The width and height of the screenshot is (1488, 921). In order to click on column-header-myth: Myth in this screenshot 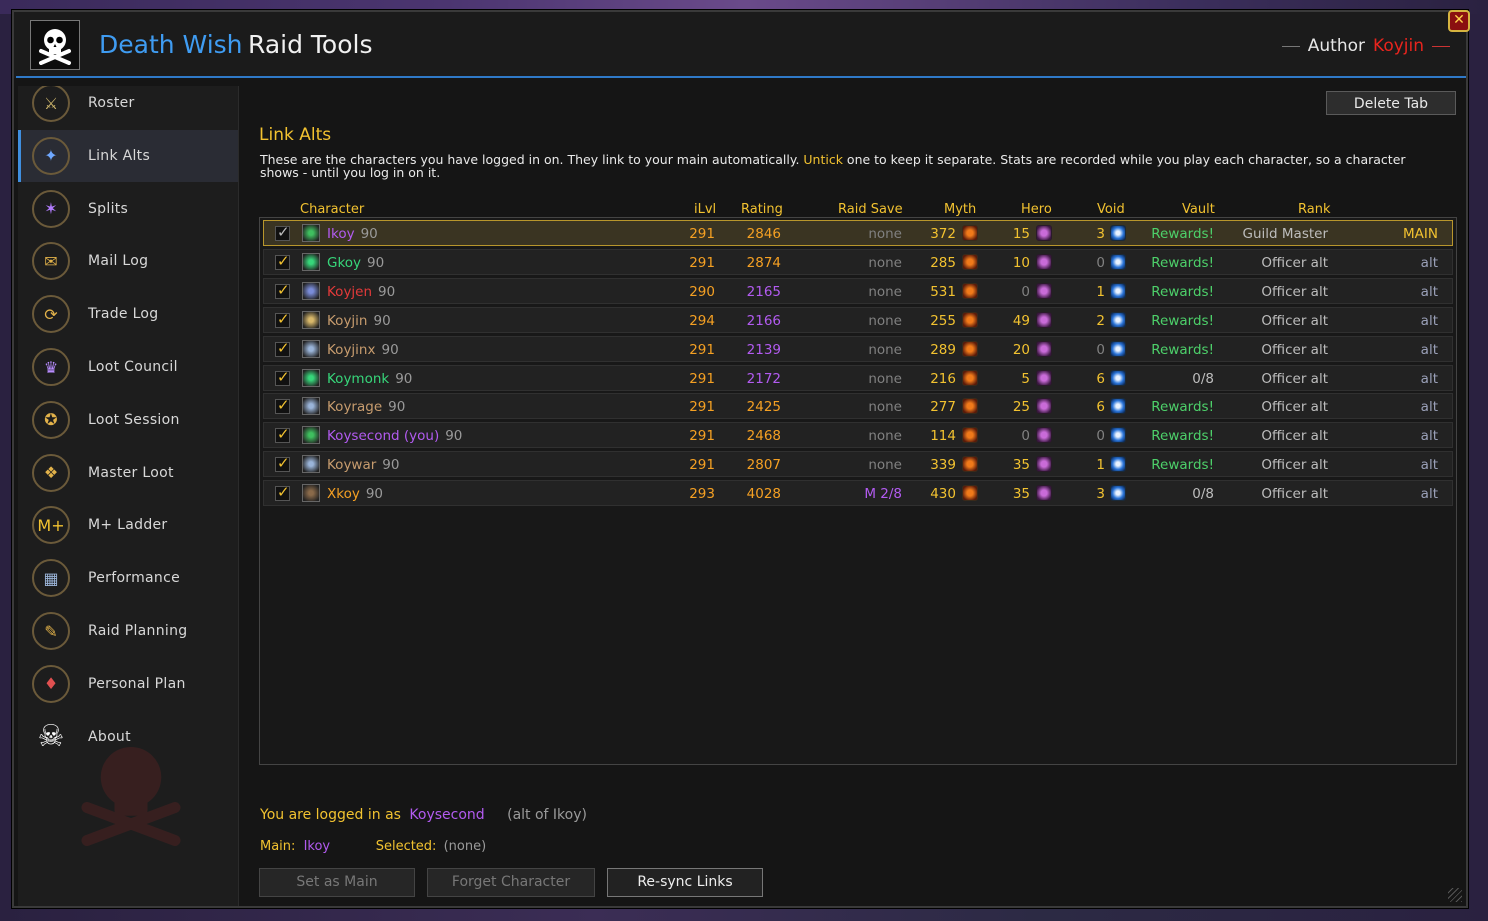, I will do `click(960, 209)`.